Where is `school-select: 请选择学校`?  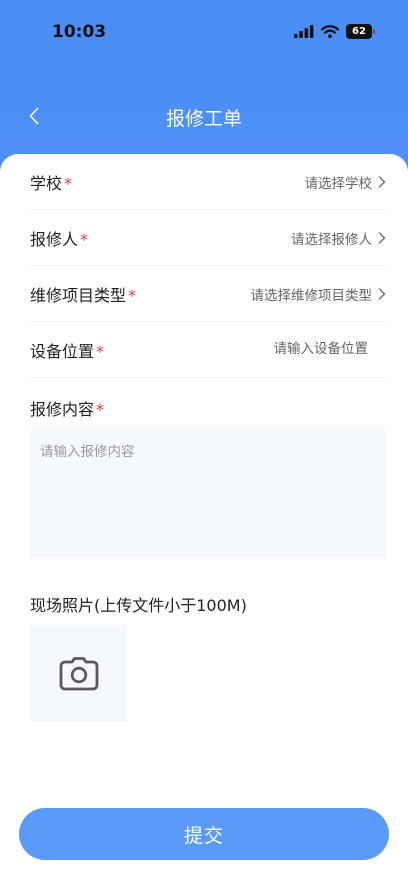
school-select: 请选择学校 is located at coordinates (346, 182).